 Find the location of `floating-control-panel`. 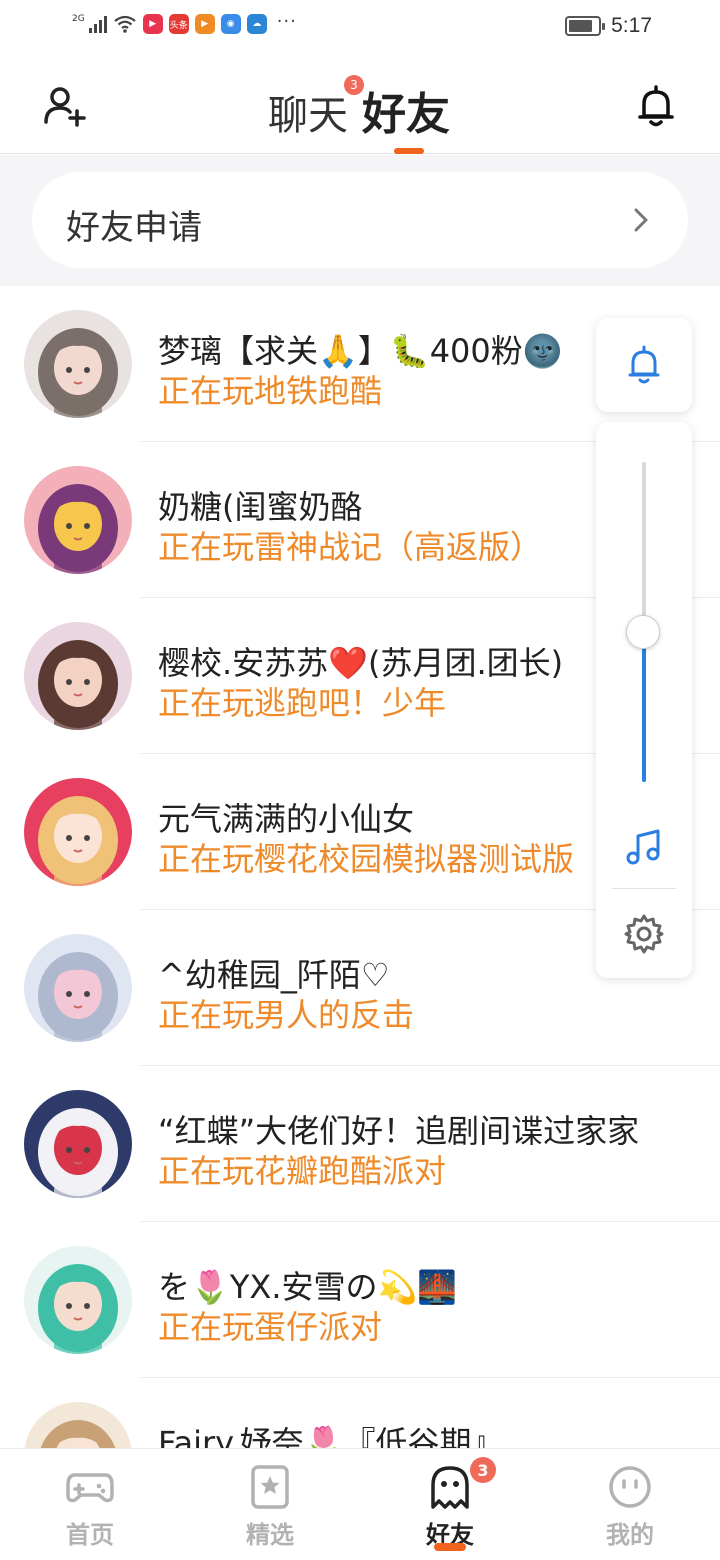

floating-control-panel is located at coordinates (644, 700).